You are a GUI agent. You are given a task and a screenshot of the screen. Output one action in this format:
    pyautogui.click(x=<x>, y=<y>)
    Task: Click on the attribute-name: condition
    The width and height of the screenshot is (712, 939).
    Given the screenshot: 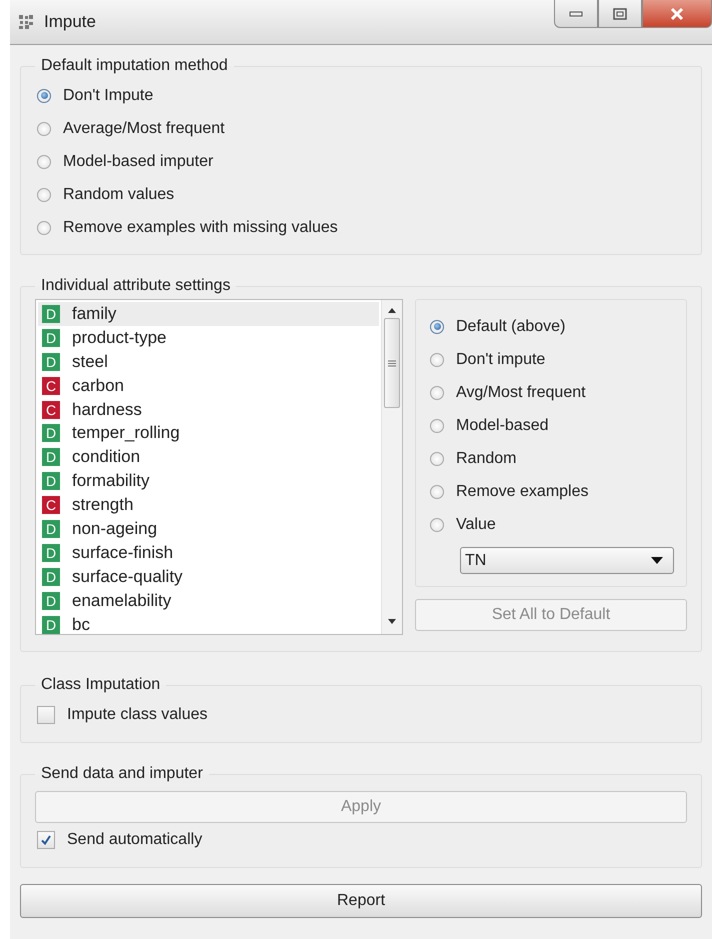 What is the action you would take?
    pyautogui.click(x=106, y=457)
    